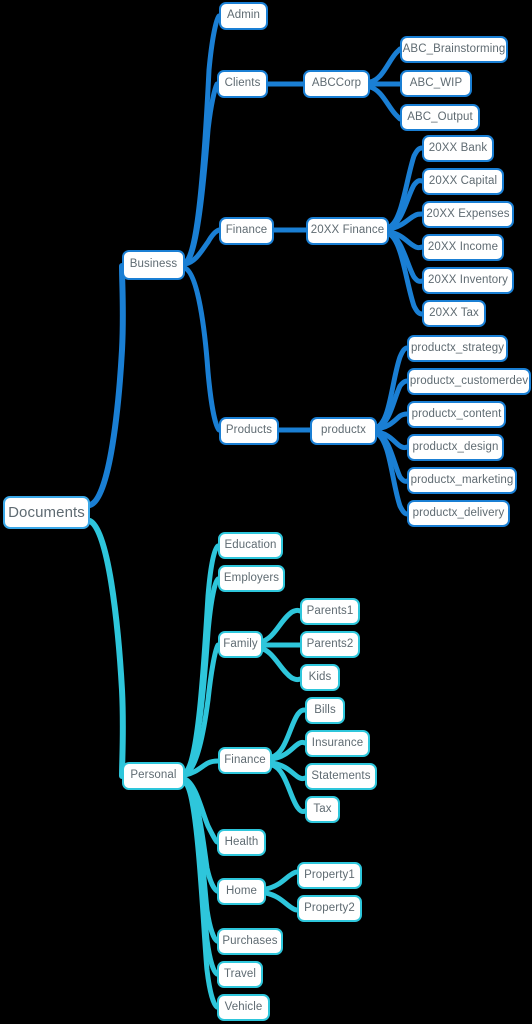 This screenshot has width=532, height=1024. I want to click on node-20xx-income-label: 20XX Income, so click(463, 246).